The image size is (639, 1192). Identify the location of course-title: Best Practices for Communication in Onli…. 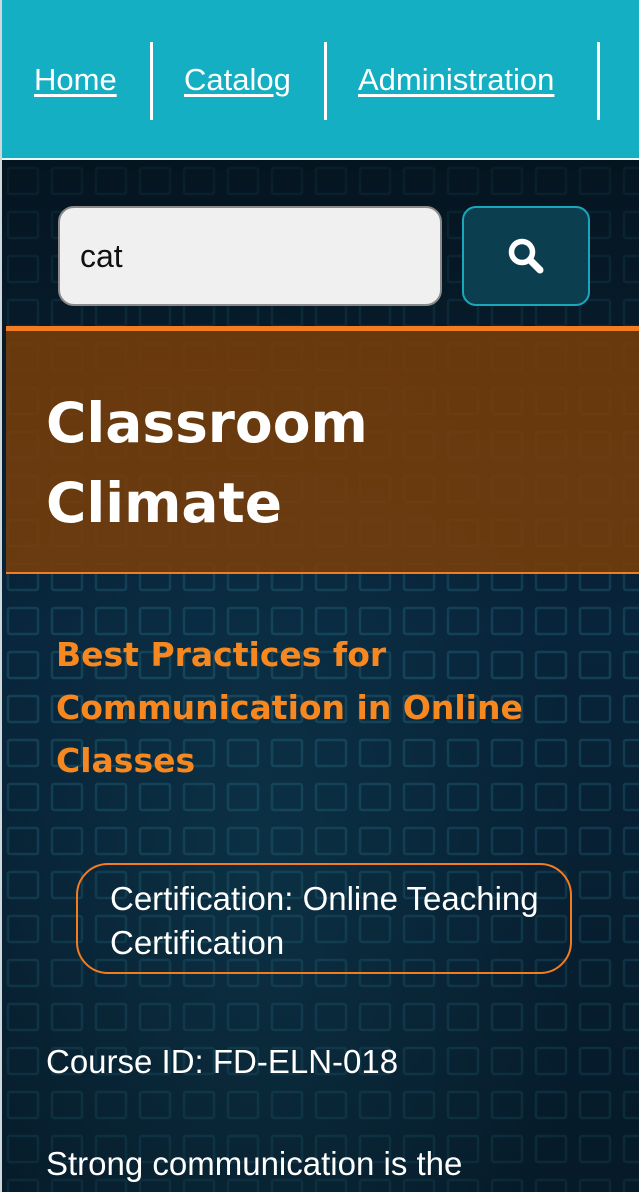
(289, 707).